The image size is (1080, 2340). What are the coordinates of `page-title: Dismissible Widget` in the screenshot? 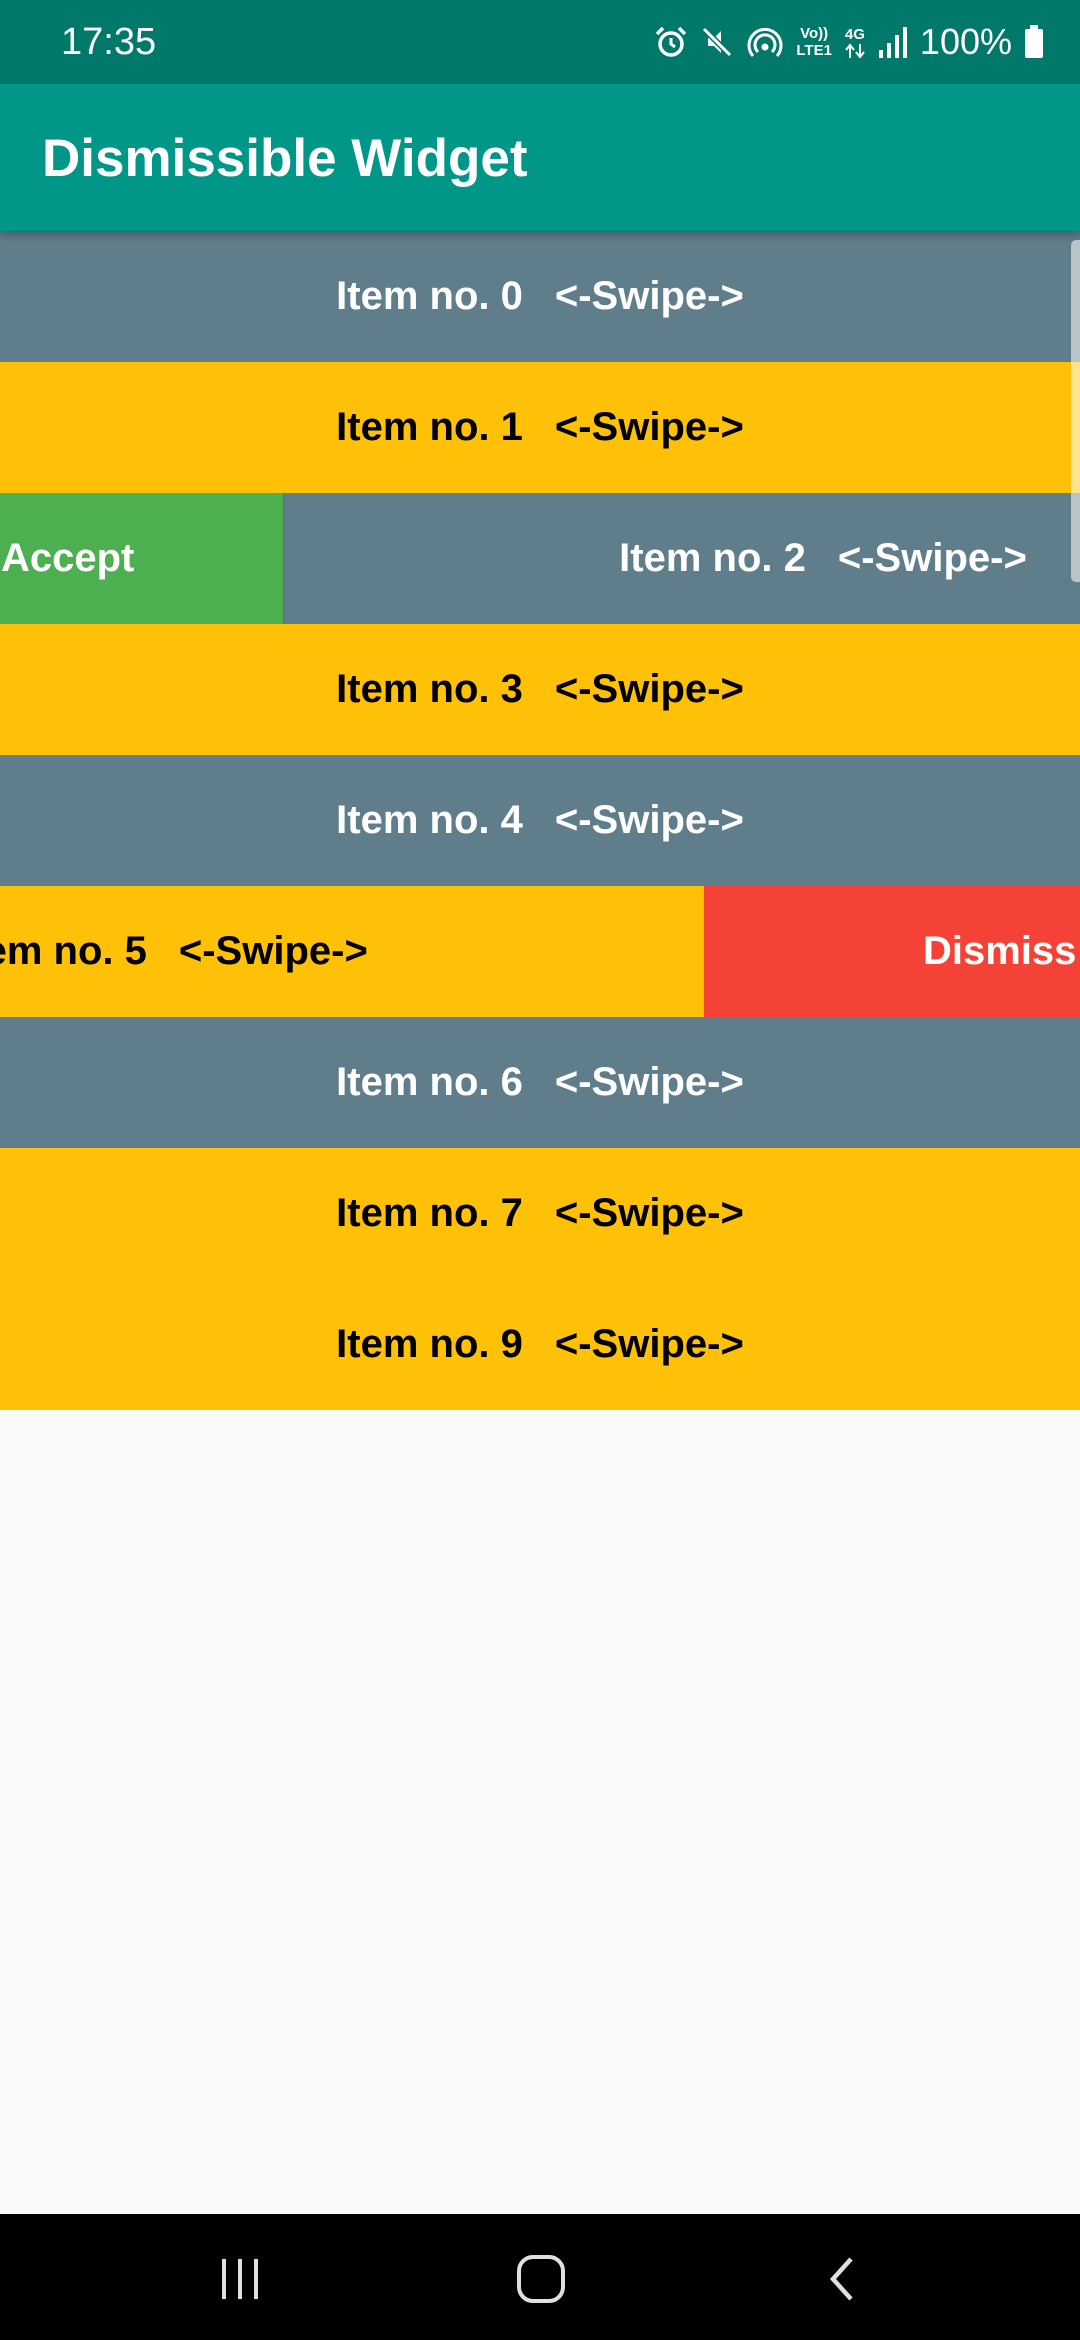 It's located at (285, 158).